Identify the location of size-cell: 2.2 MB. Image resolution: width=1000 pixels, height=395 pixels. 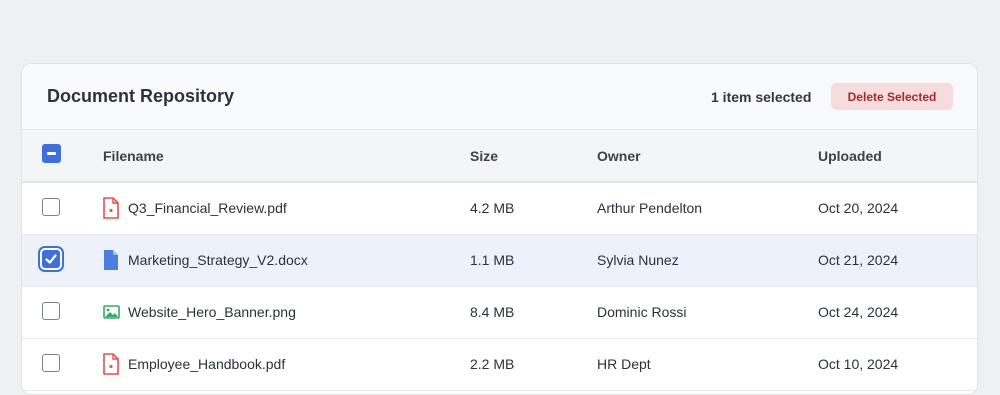
(492, 364).